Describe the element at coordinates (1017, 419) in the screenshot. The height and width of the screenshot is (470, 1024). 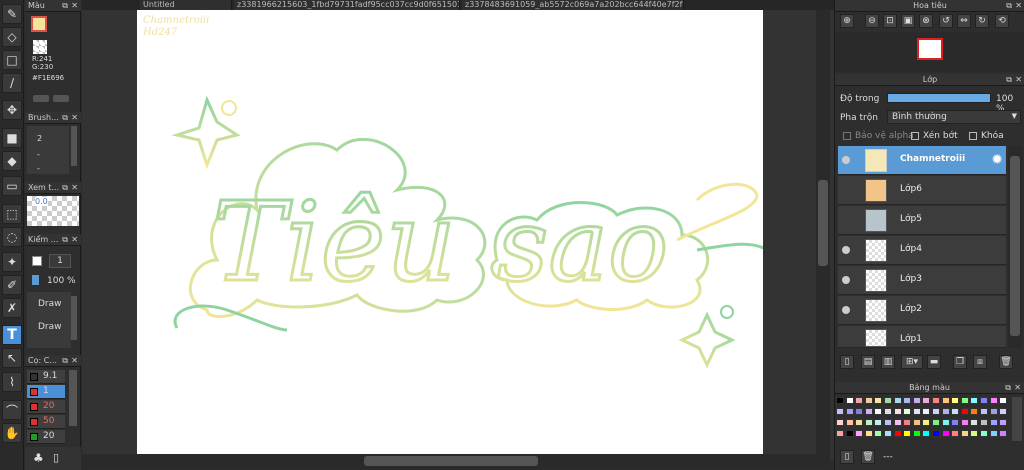
I see `palette-scrollbar` at that location.